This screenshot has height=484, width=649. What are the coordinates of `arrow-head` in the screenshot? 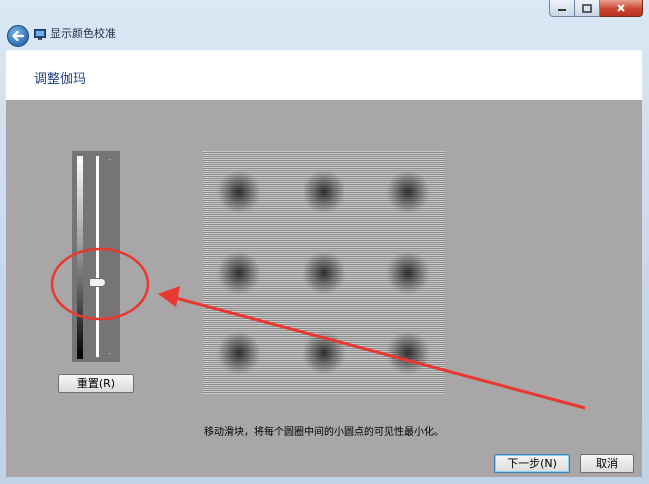 It's located at (169, 296).